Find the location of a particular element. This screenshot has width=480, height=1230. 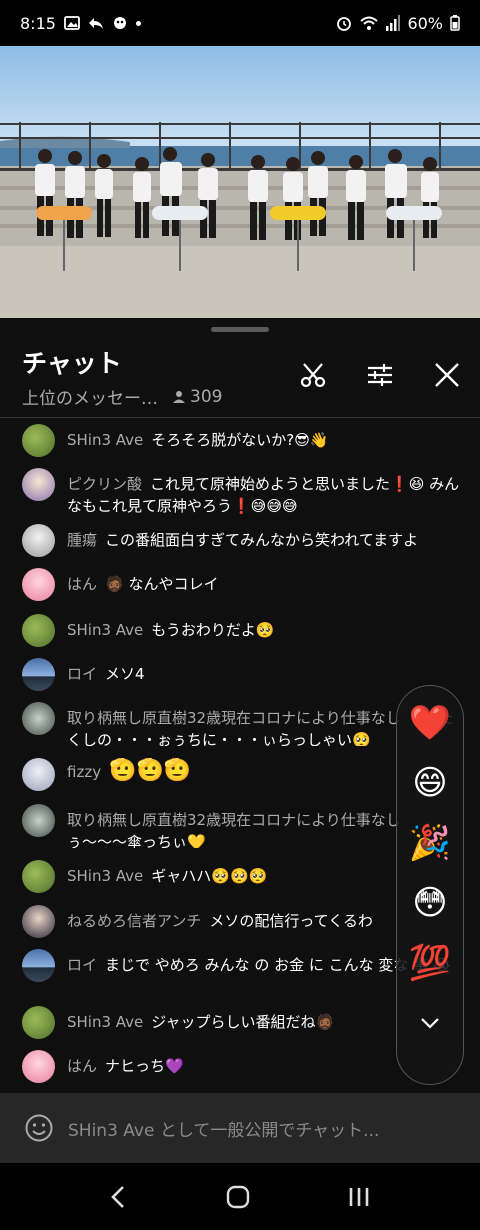

clip-button is located at coordinates (313, 375).